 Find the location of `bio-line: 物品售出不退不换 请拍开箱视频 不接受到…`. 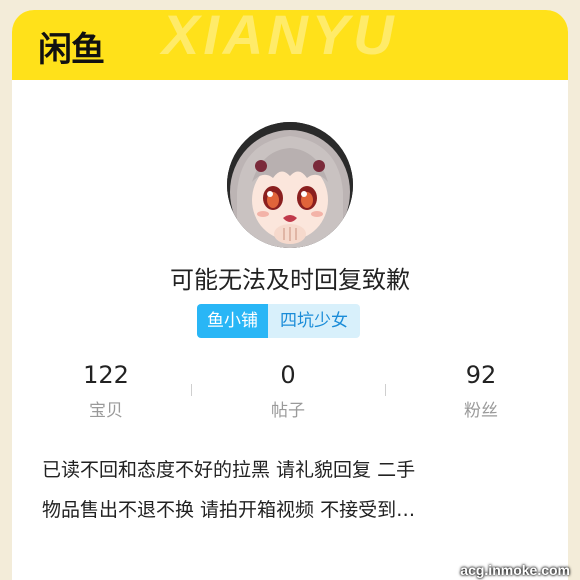

bio-line: 物品售出不退不换 请拍开箱视频 不接受到… is located at coordinates (229, 510).